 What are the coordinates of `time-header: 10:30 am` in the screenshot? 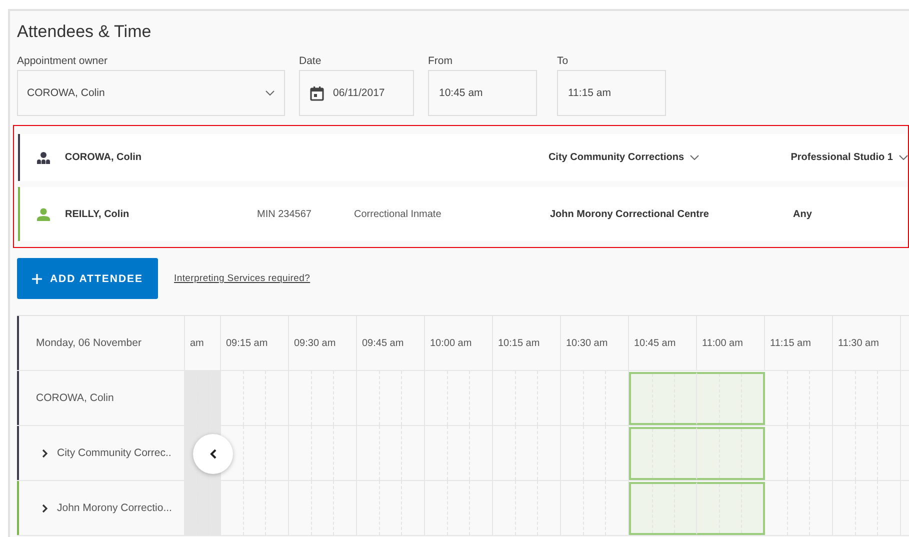 It's located at (595, 343).